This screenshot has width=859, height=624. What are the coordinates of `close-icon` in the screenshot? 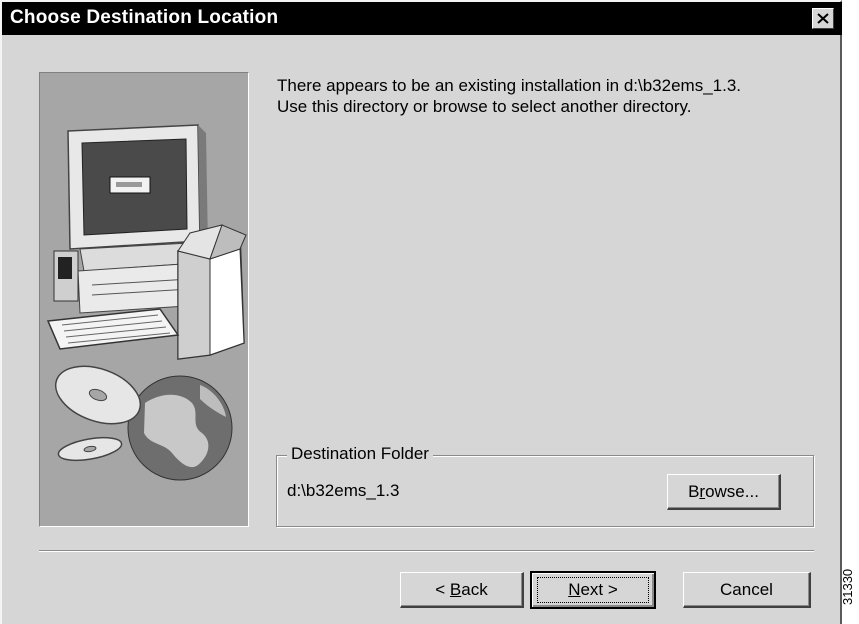 It's located at (823, 18).